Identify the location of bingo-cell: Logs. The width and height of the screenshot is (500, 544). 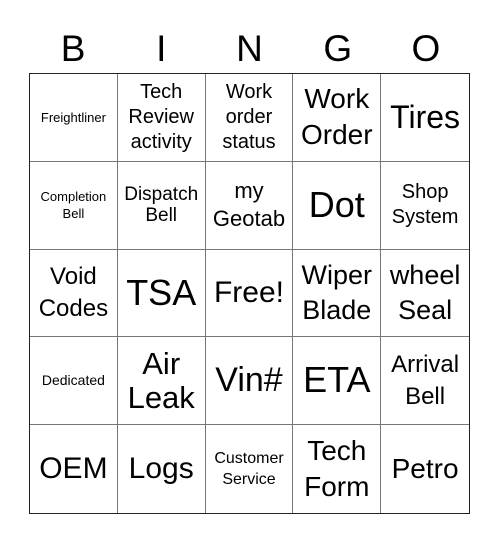
(162, 469).